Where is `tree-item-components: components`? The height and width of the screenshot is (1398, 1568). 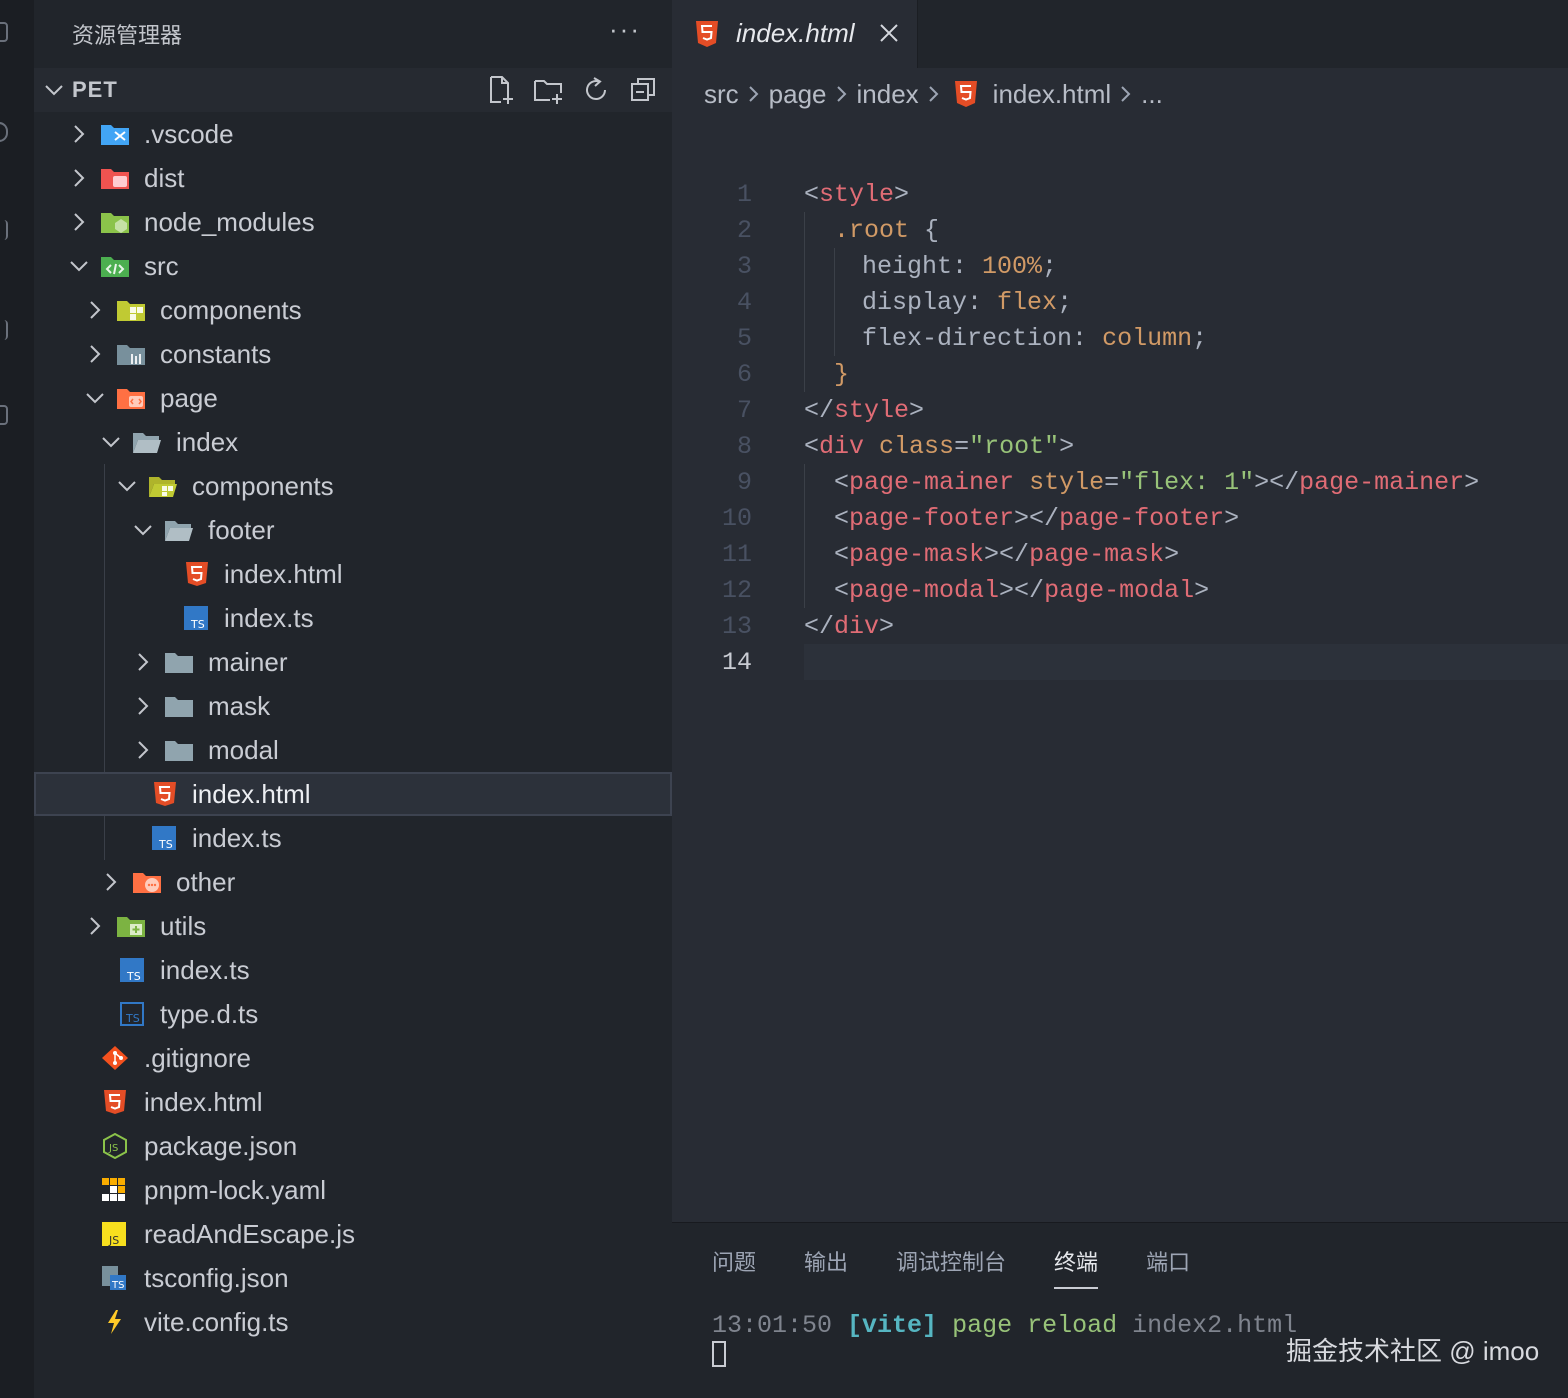
tree-item-components: components is located at coordinates (353, 310).